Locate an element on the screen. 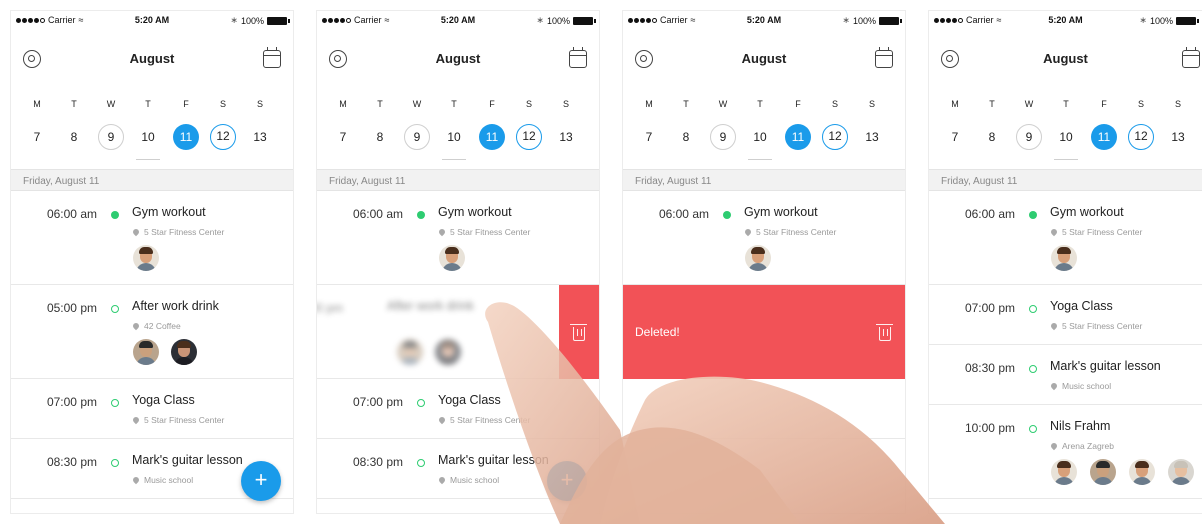 This screenshot has width=1202, height=524. battery-percent: 100% is located at coordinates (558, 20).